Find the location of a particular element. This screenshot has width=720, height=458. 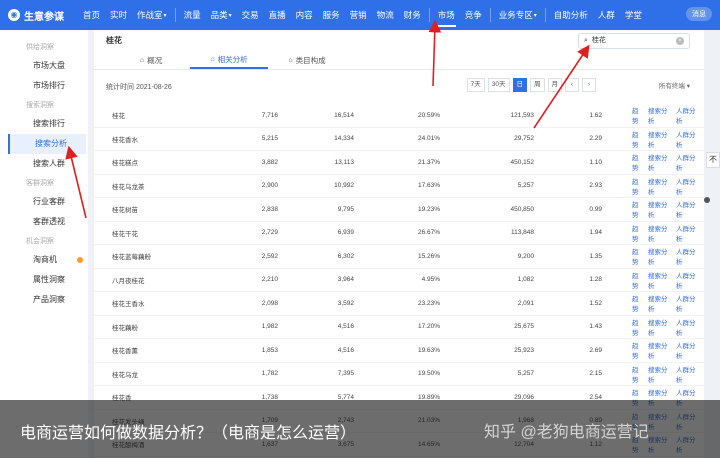

nav-item: 营销 is located at coordinates (358, 15).